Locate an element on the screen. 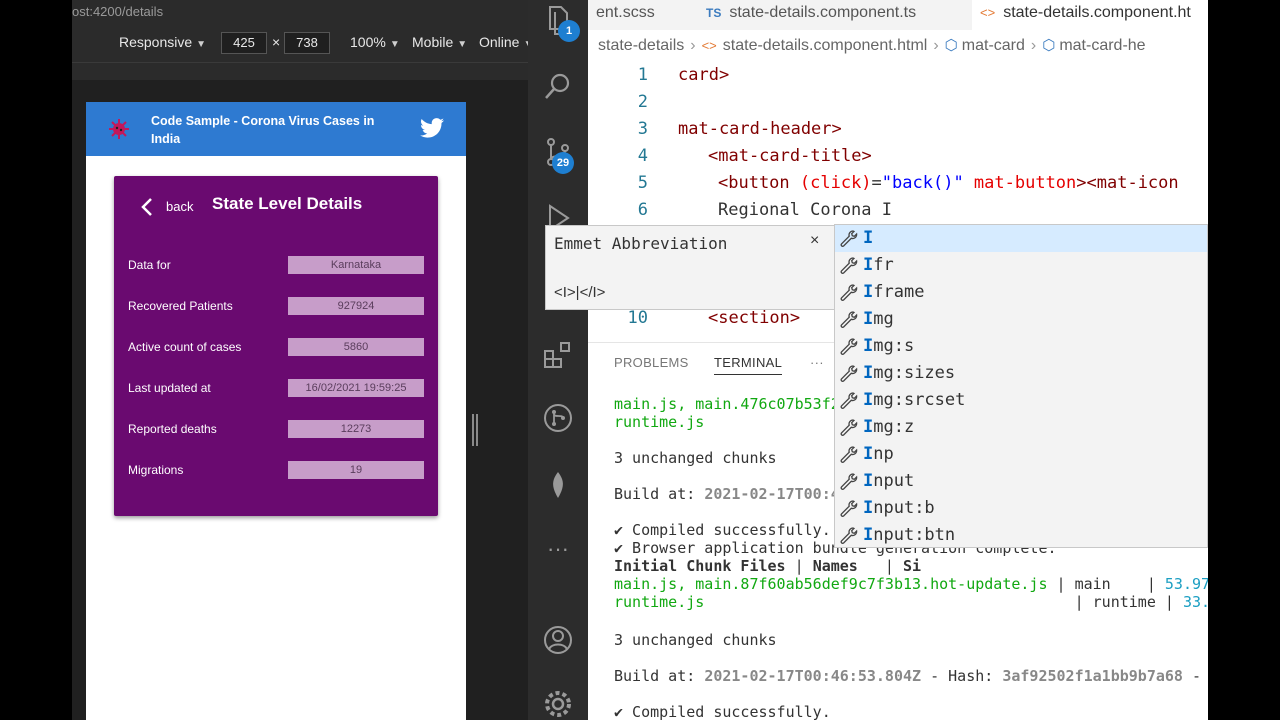 The width and height of the screenshot is (1280, 720). suggestion-rest: mg:s is located at coordinates (894, 346).